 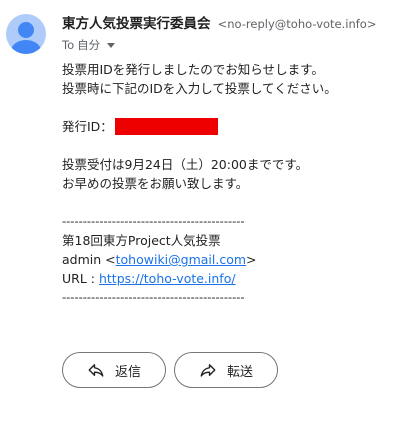 I want to click on early-vote-line: お早めの投票をお願い致します。, so click(x=155, y=183).